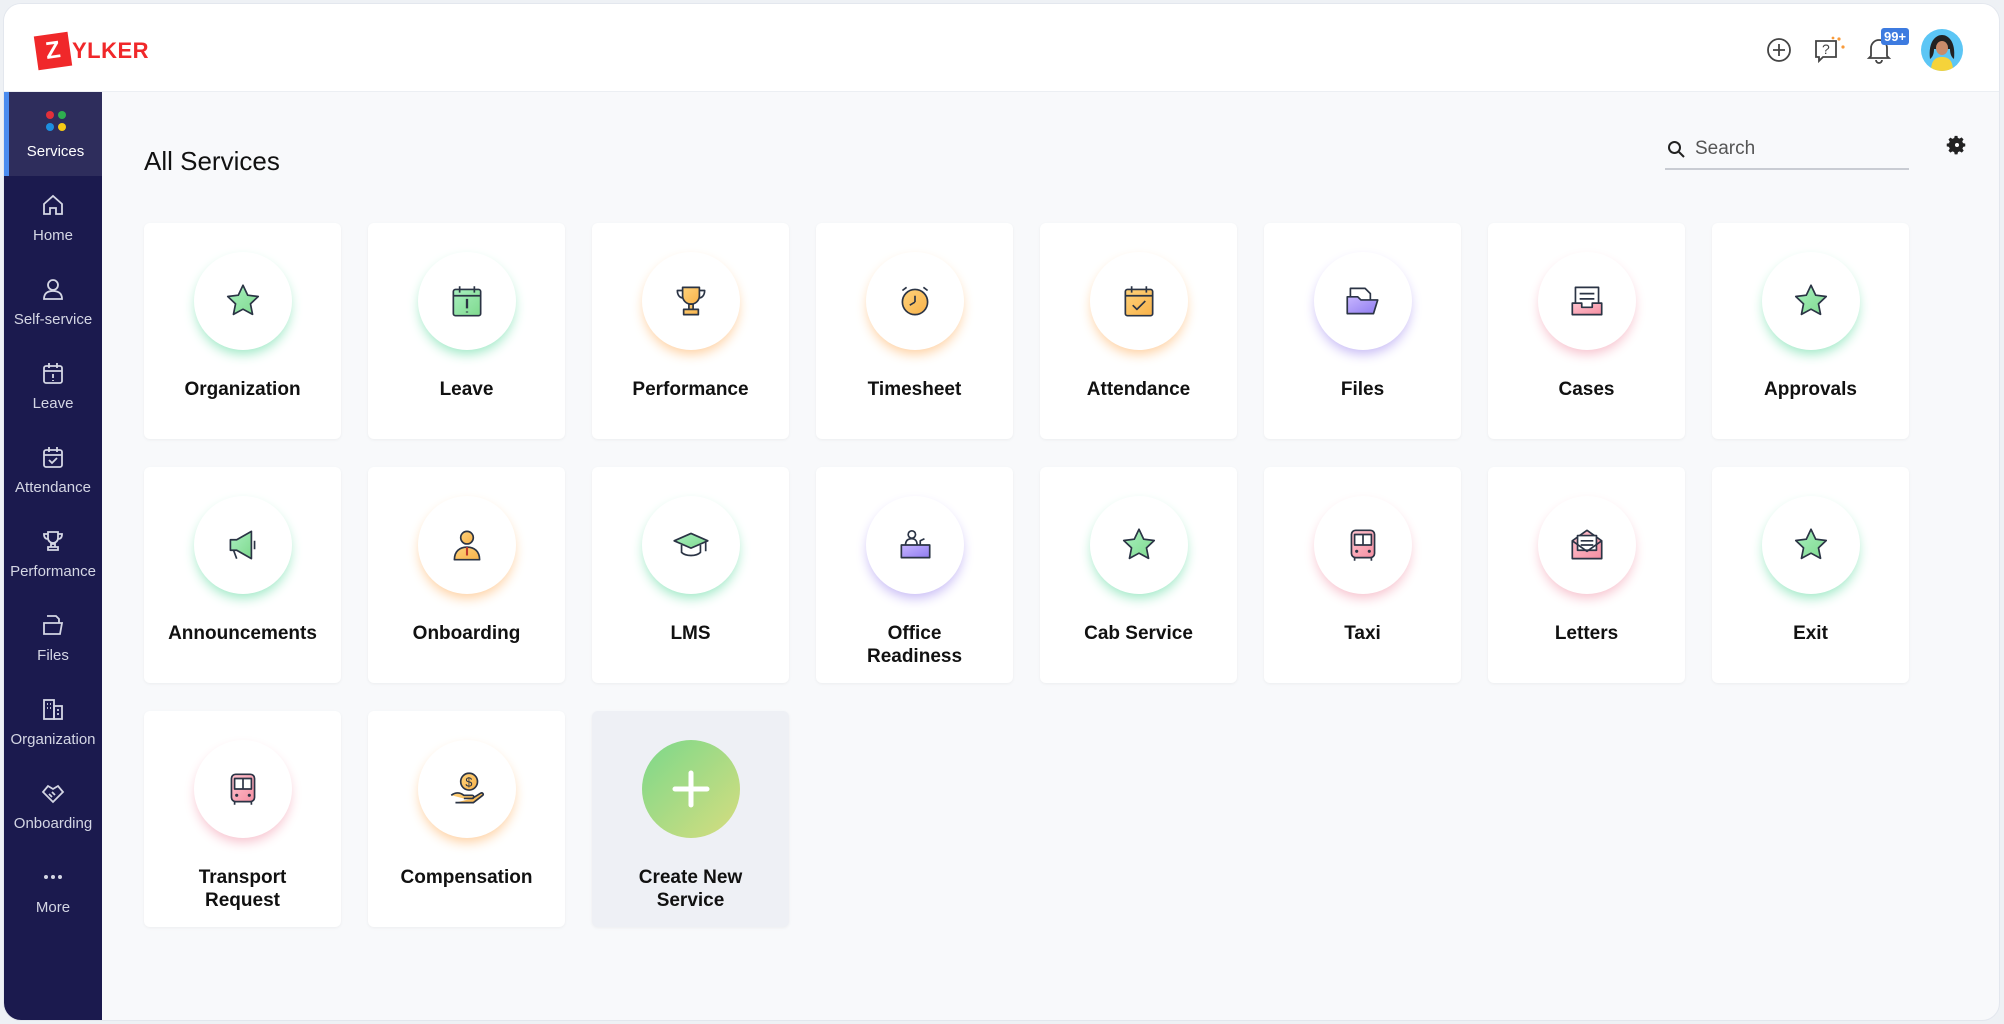 This screenshot has height=1024, width=2004. Describe the element at coordinates (53, 714) in the screenshot. I see `building-icon` at that location.